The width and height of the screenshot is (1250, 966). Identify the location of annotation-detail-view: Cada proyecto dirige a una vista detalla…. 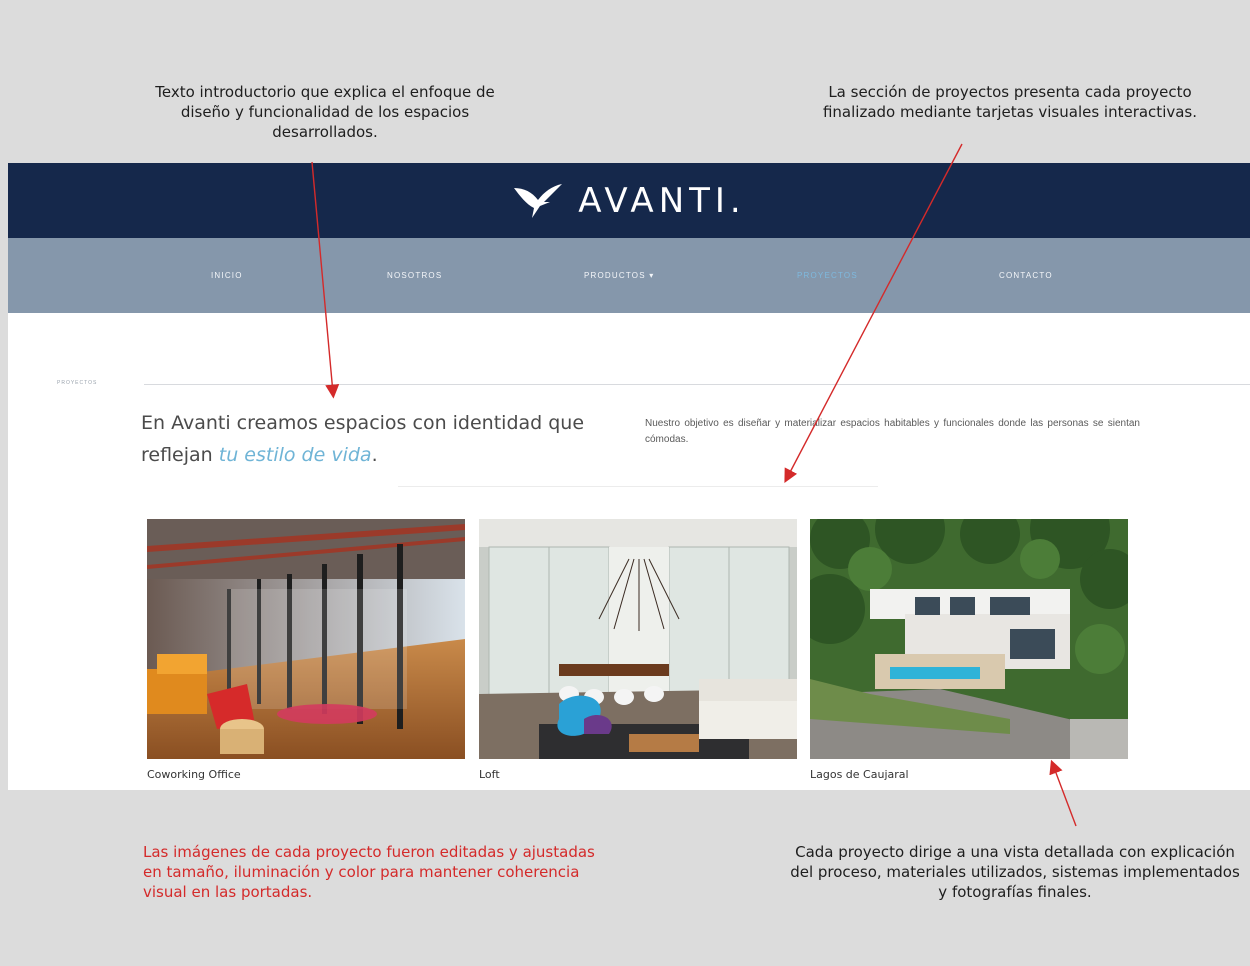
(1015, 872).